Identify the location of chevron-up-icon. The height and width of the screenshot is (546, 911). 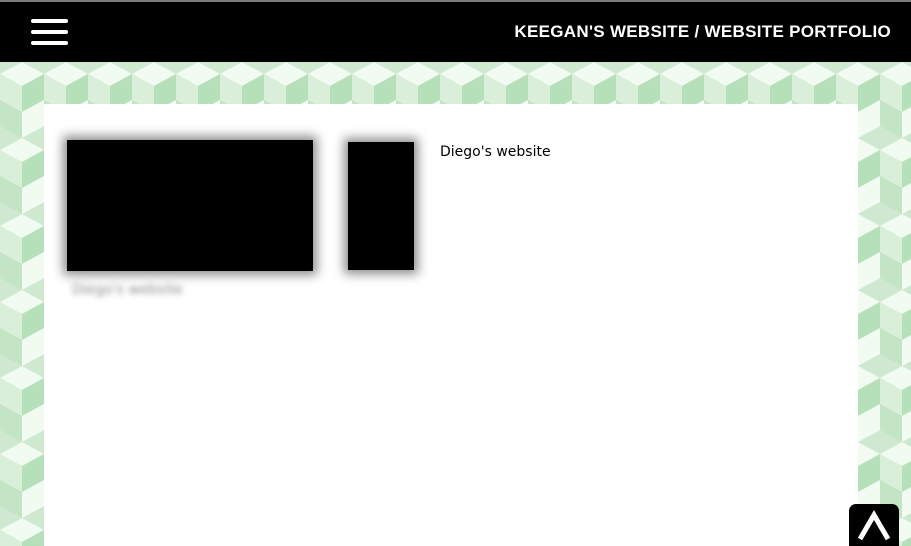
(874, 525).